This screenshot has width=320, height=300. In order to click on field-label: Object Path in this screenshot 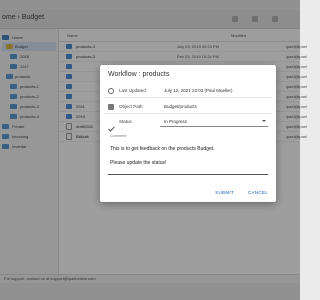, I will do `click(131, 106)`.